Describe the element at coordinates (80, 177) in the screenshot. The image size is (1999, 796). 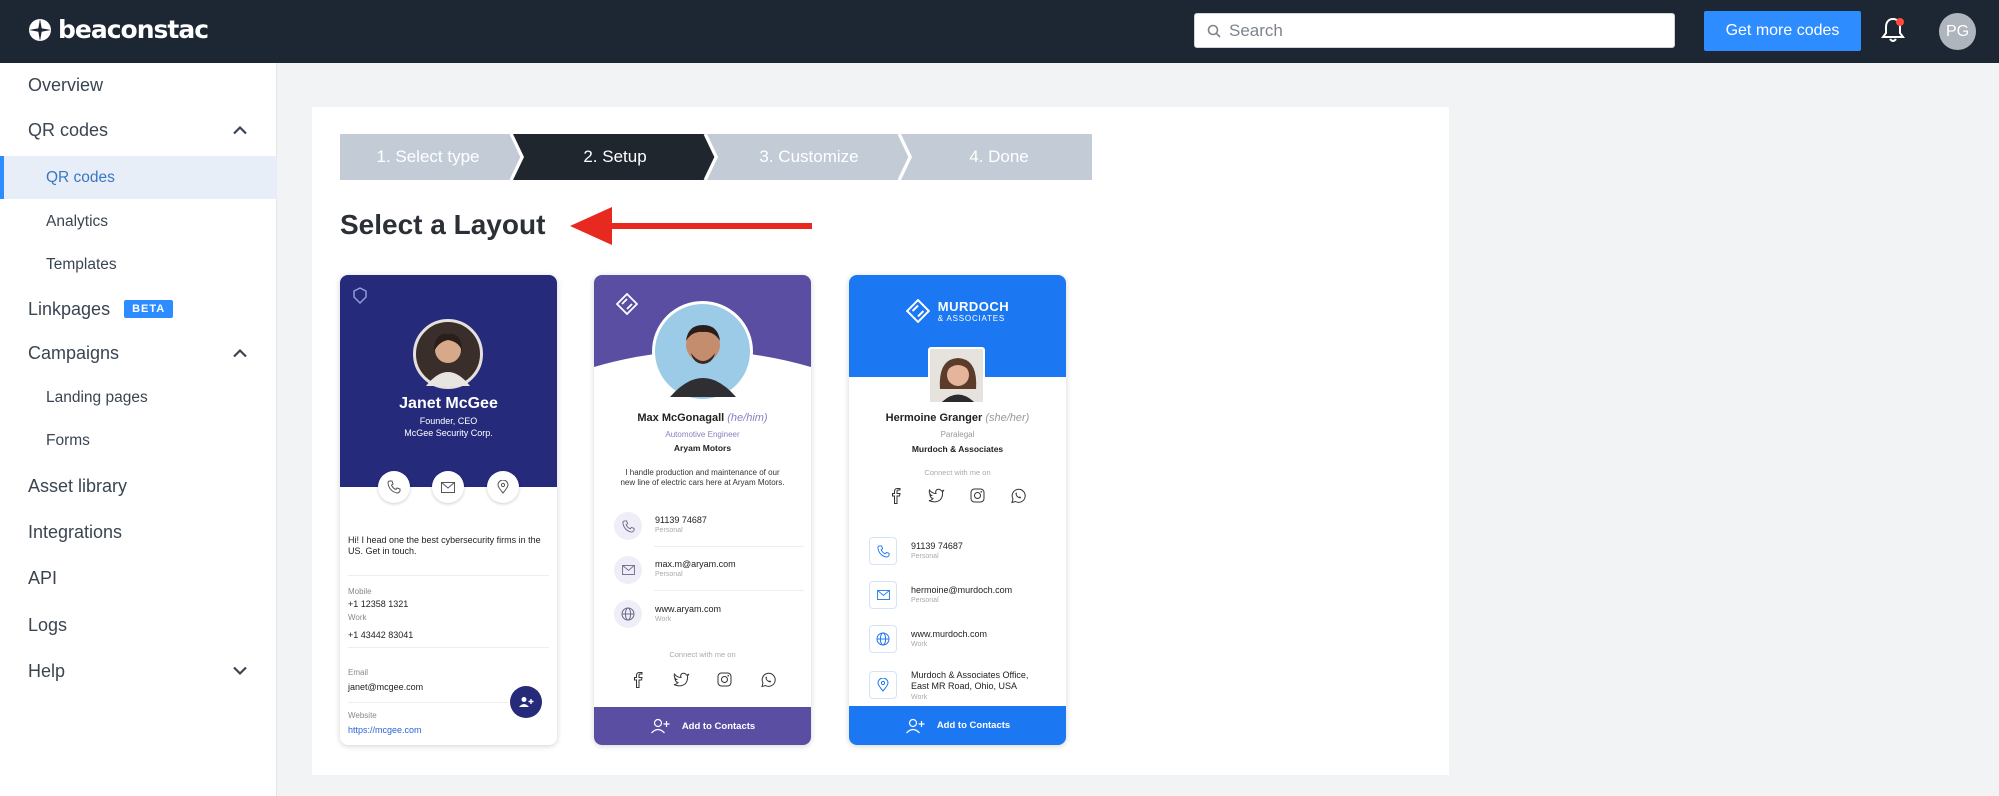
I see `sidebar-item-label: QR codes` at that location.